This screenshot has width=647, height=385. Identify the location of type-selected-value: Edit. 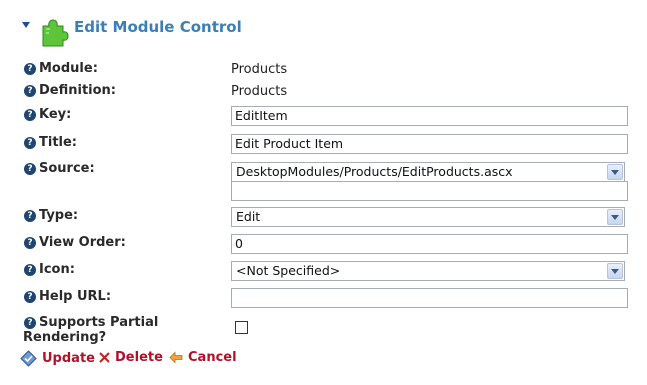
(248, 216).